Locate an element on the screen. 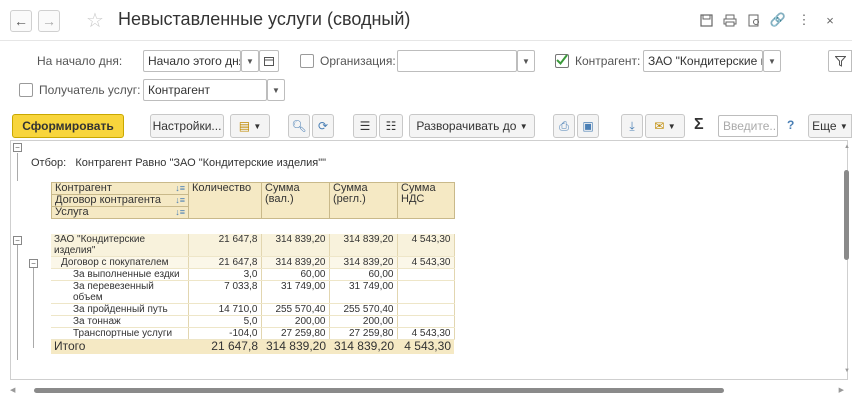 The height and width of the screenshot is (398, 852). header-service: Услуга ↓≡ is located at coordinates (120, 212).